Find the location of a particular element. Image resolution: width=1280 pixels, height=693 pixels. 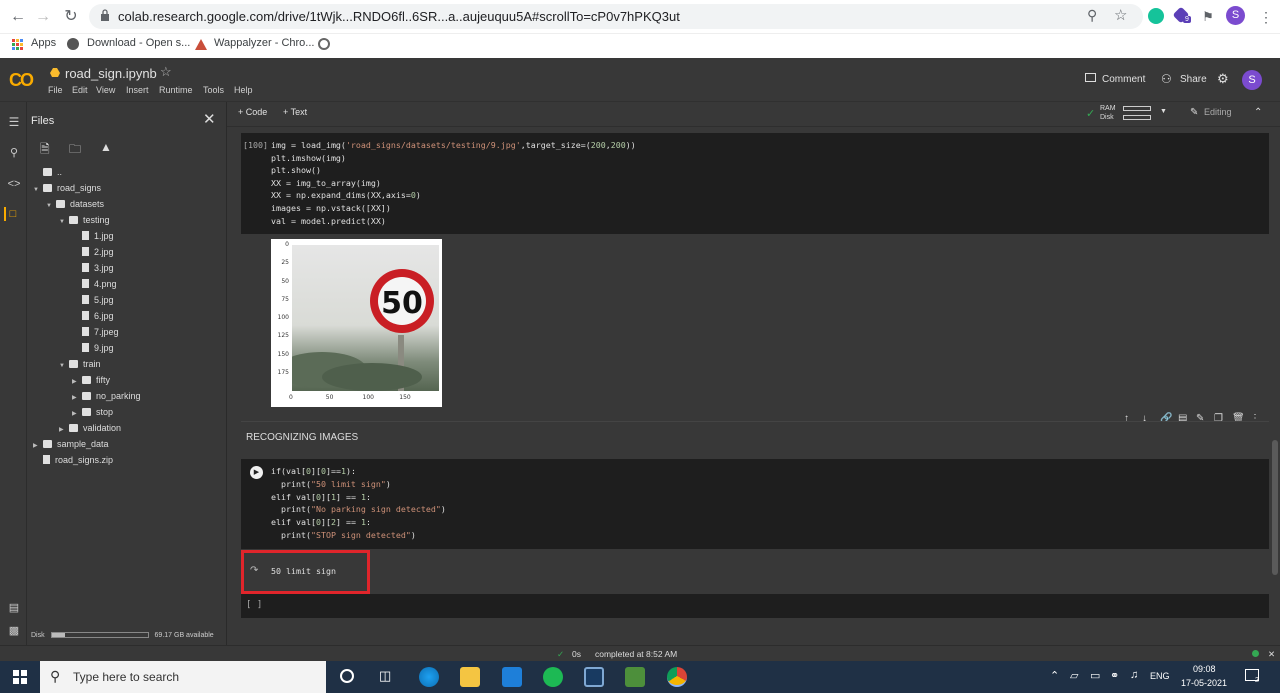

colab-logo: CO is located at coordinates (21, 80).